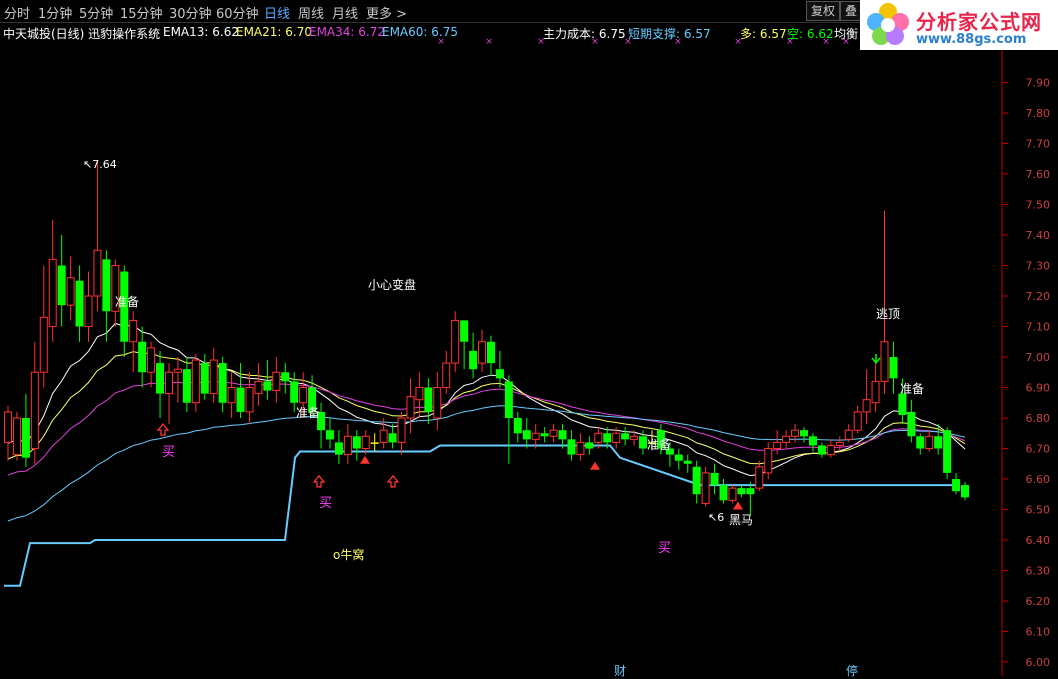 This screenshot has height=679, width=1058. What do you see at coordinates (190, 12) in the screenshot?
I see `tab-30min: 30分钟` at bounding box center [190, 12].